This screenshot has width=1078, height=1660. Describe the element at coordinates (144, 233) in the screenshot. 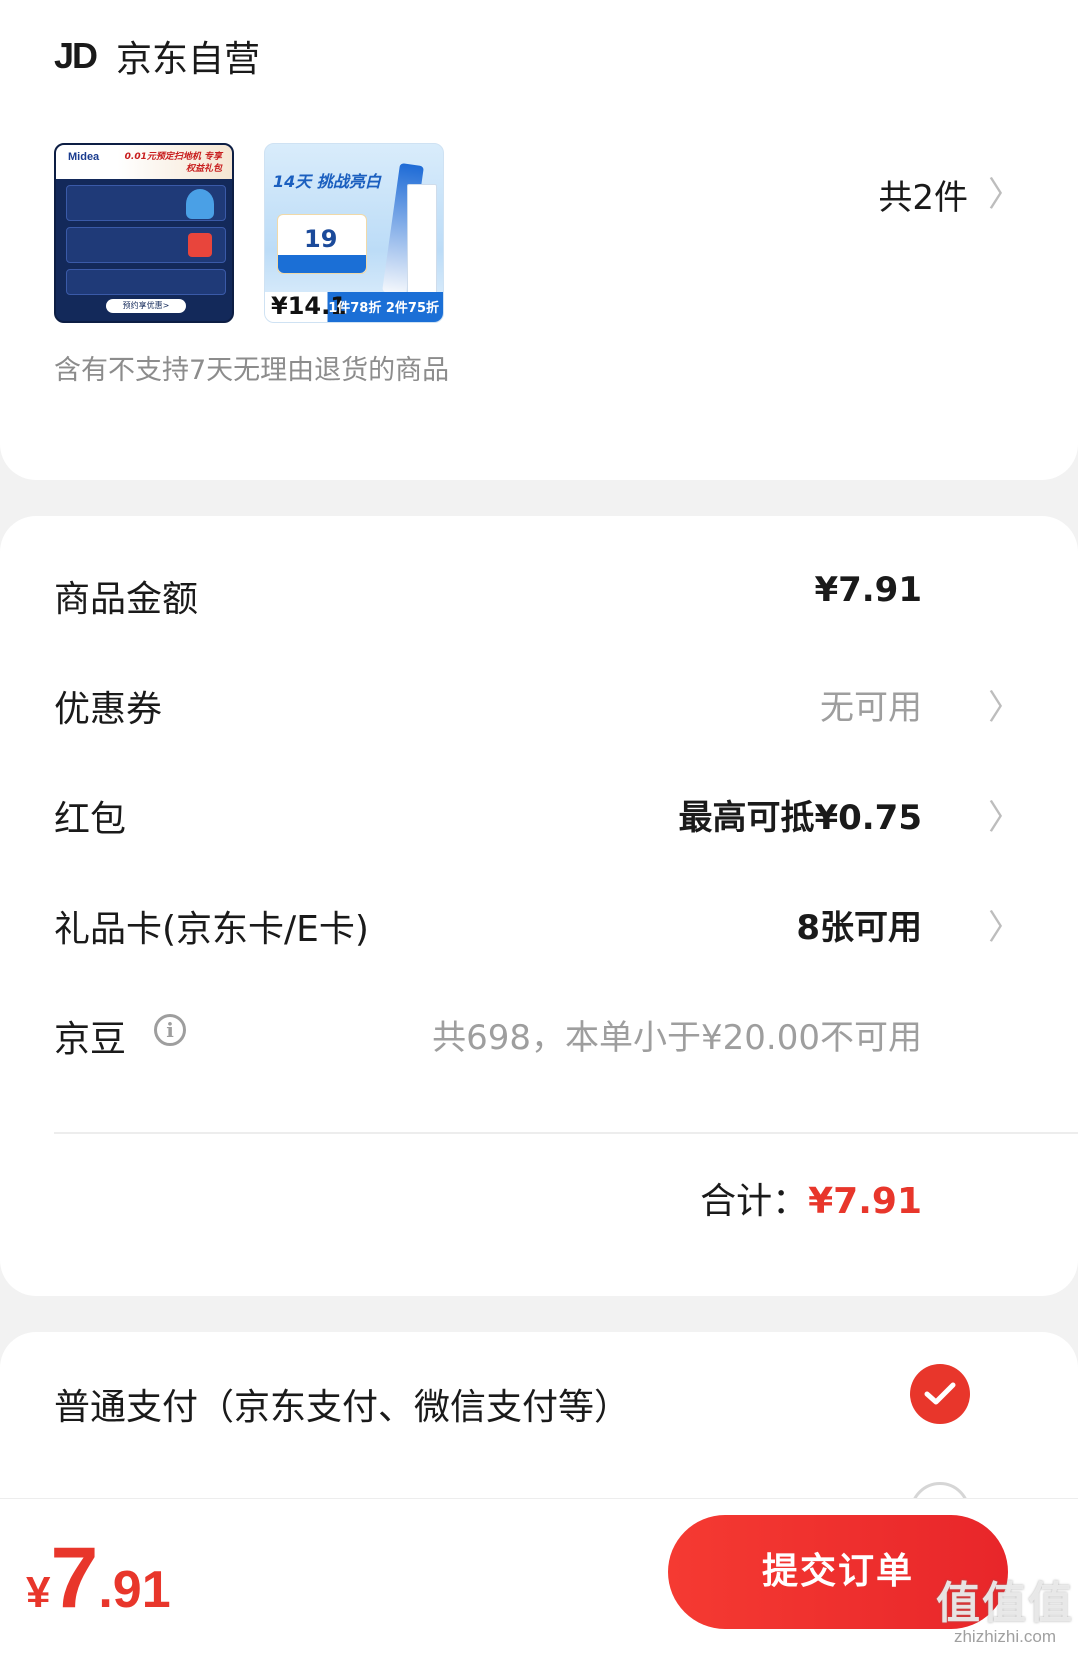

I see `product-thumbnail-midea: Midea 0.01元预定扫地机 专享权益礼包 预约享优惠>` at that location.